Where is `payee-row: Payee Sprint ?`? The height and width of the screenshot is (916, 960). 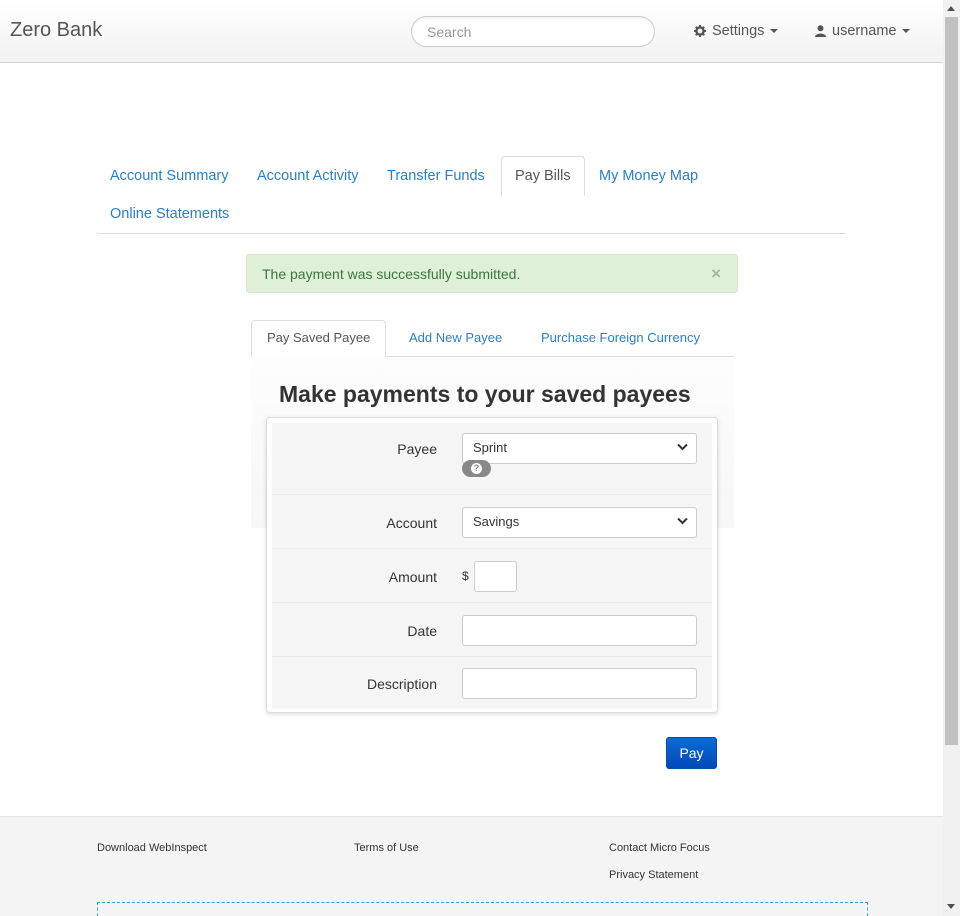
payee-row: Payee Sprint ? is located at coordinates (492, 458).